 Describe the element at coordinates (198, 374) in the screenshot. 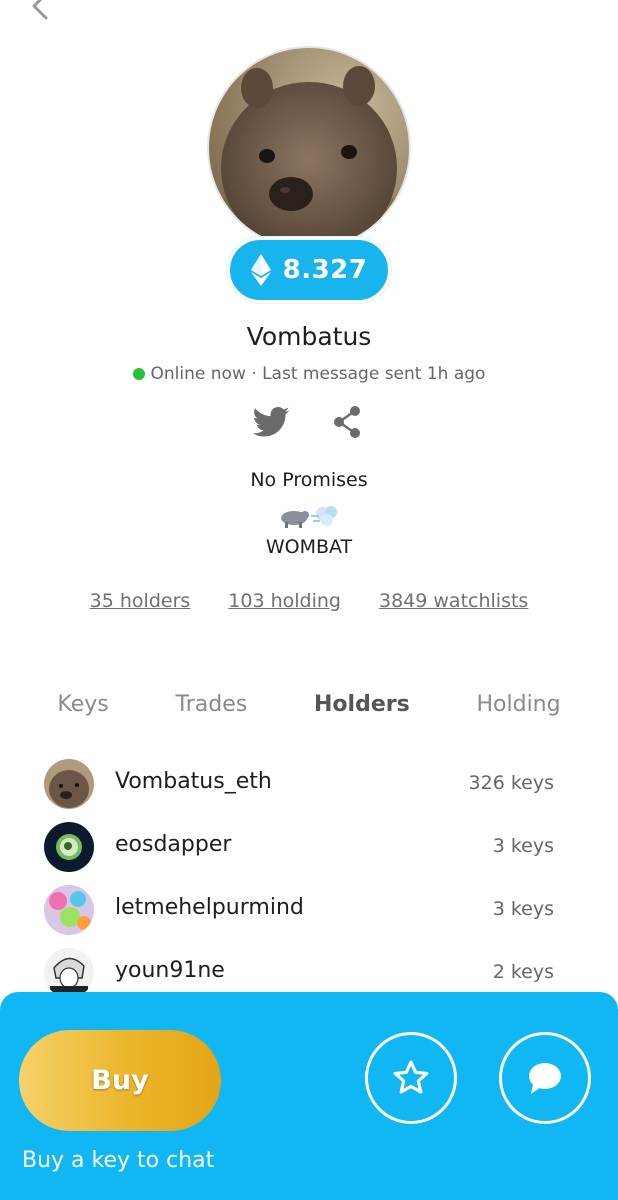

I see `status-online-text: Online now` at that location.